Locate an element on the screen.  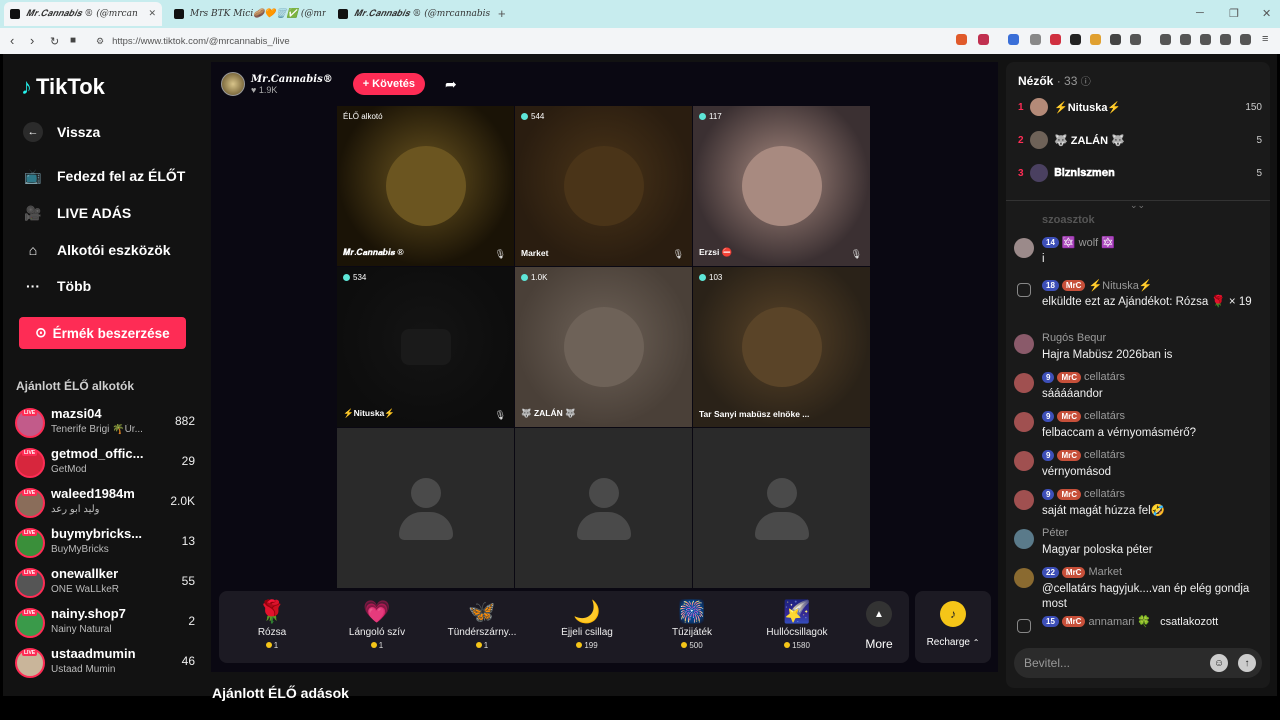
translate-icon is located at coordinates (1013, 39).